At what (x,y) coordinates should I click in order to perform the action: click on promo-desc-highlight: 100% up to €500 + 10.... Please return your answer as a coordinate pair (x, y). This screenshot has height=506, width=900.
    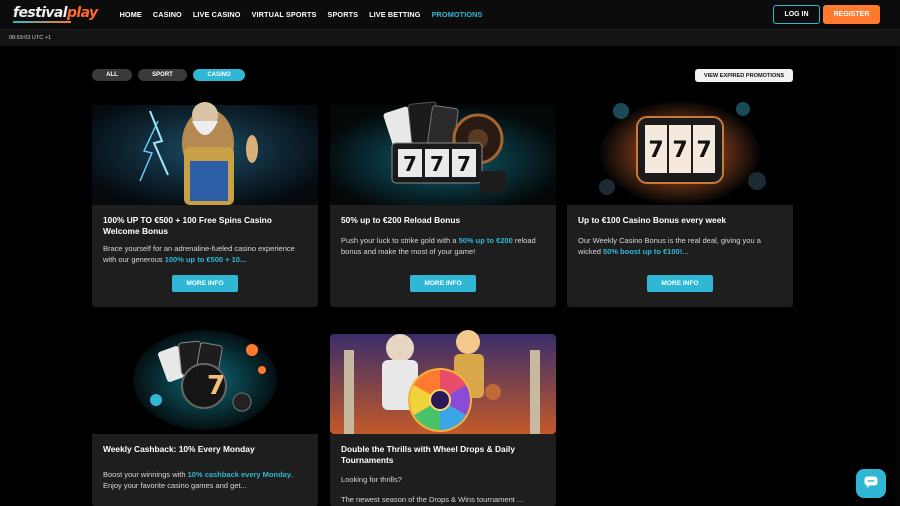
    Looking at the image, I should click on (205, 259).